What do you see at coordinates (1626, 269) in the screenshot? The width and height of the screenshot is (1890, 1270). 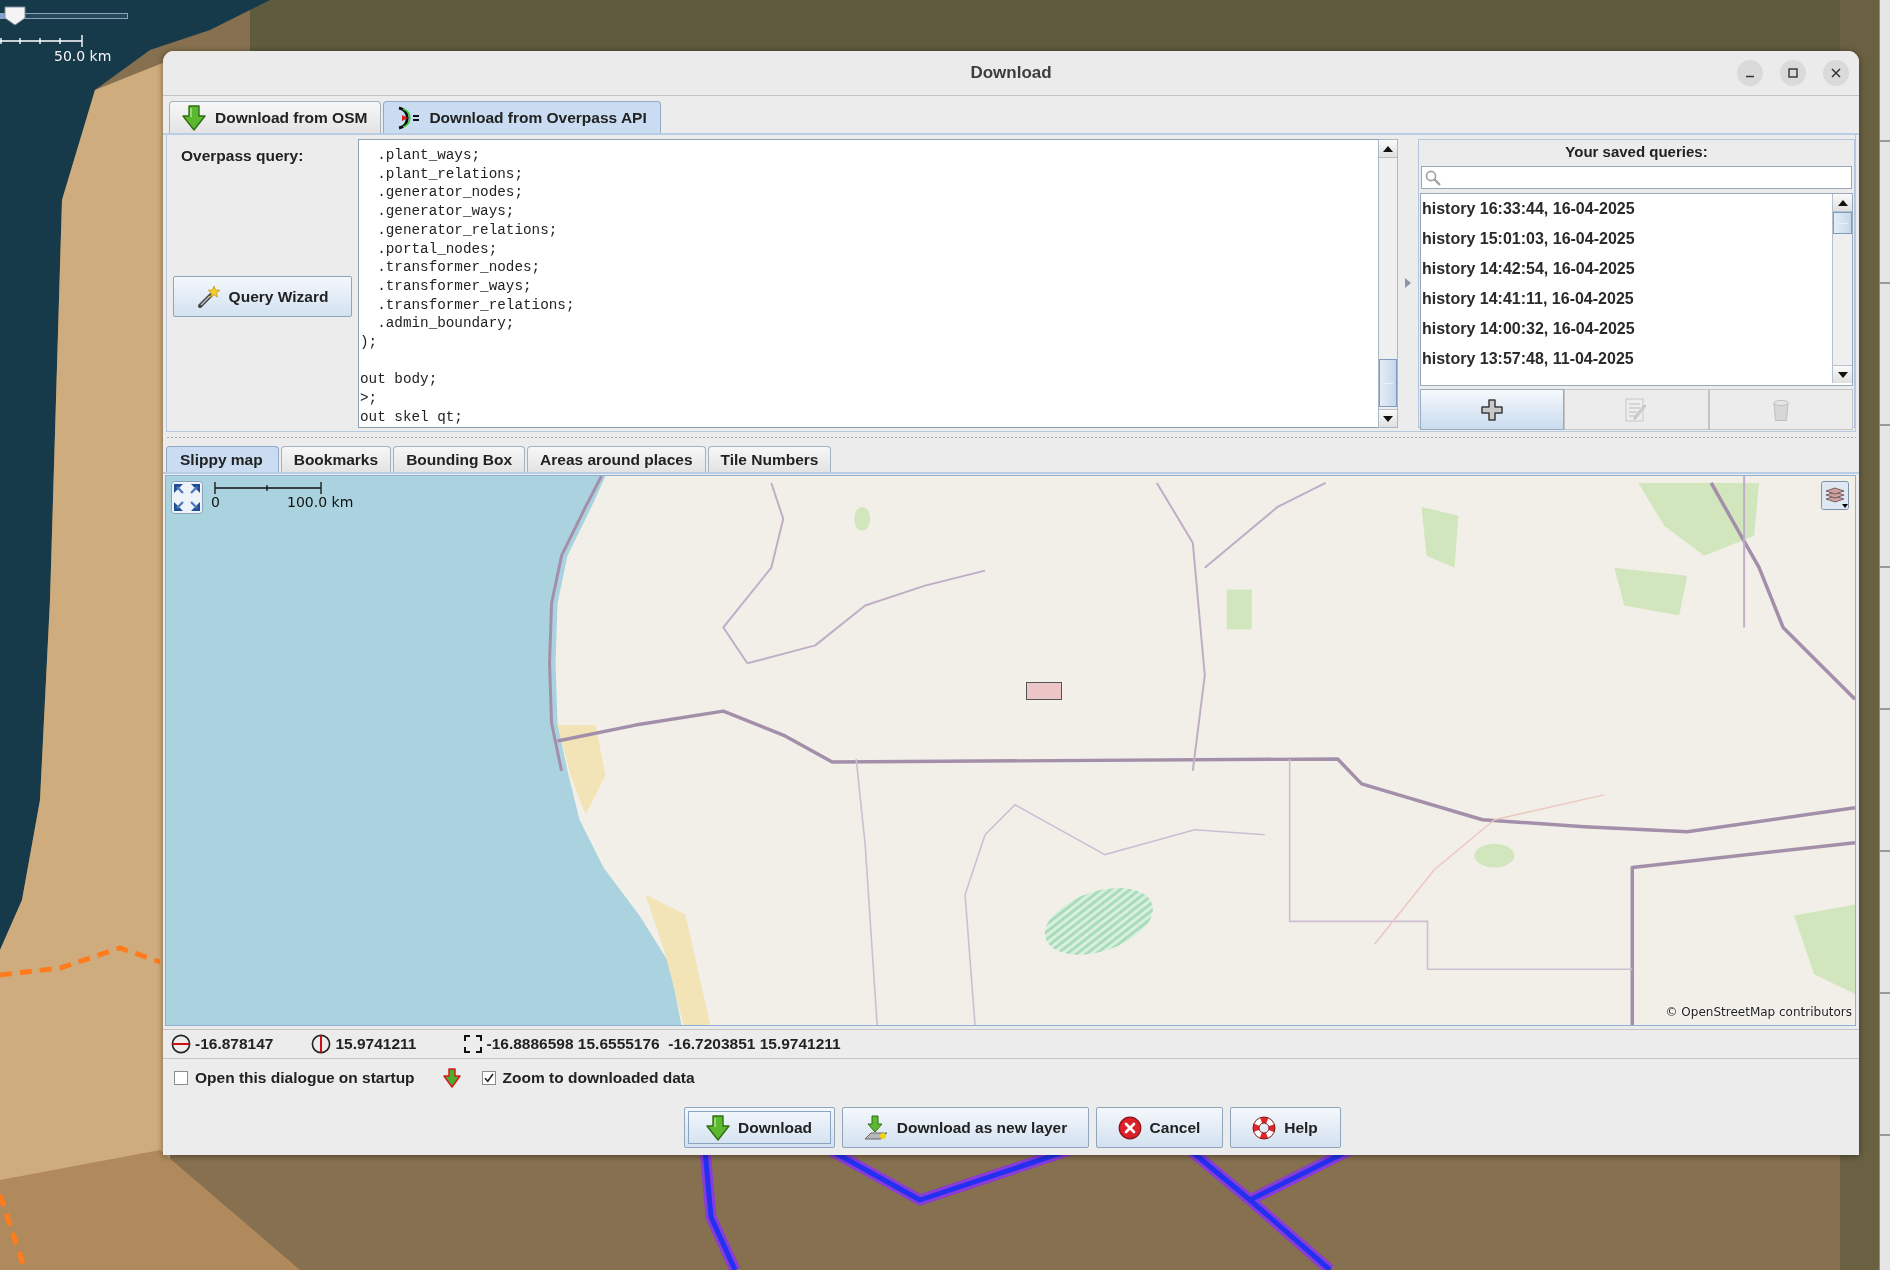 I see `list-item: history 14:42:54, 16-04-2025` at bounding box center [1626, 269].